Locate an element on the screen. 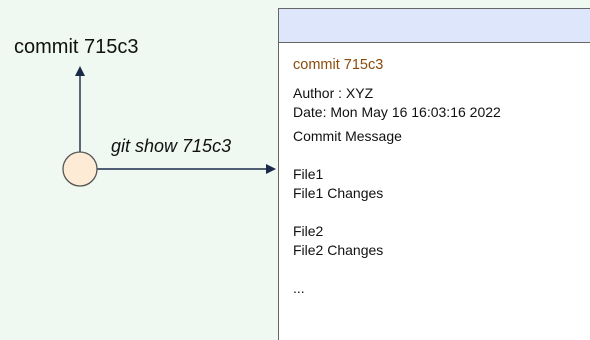  panel-file2-changes: File2 Changes is located at coordinates (338, 250).